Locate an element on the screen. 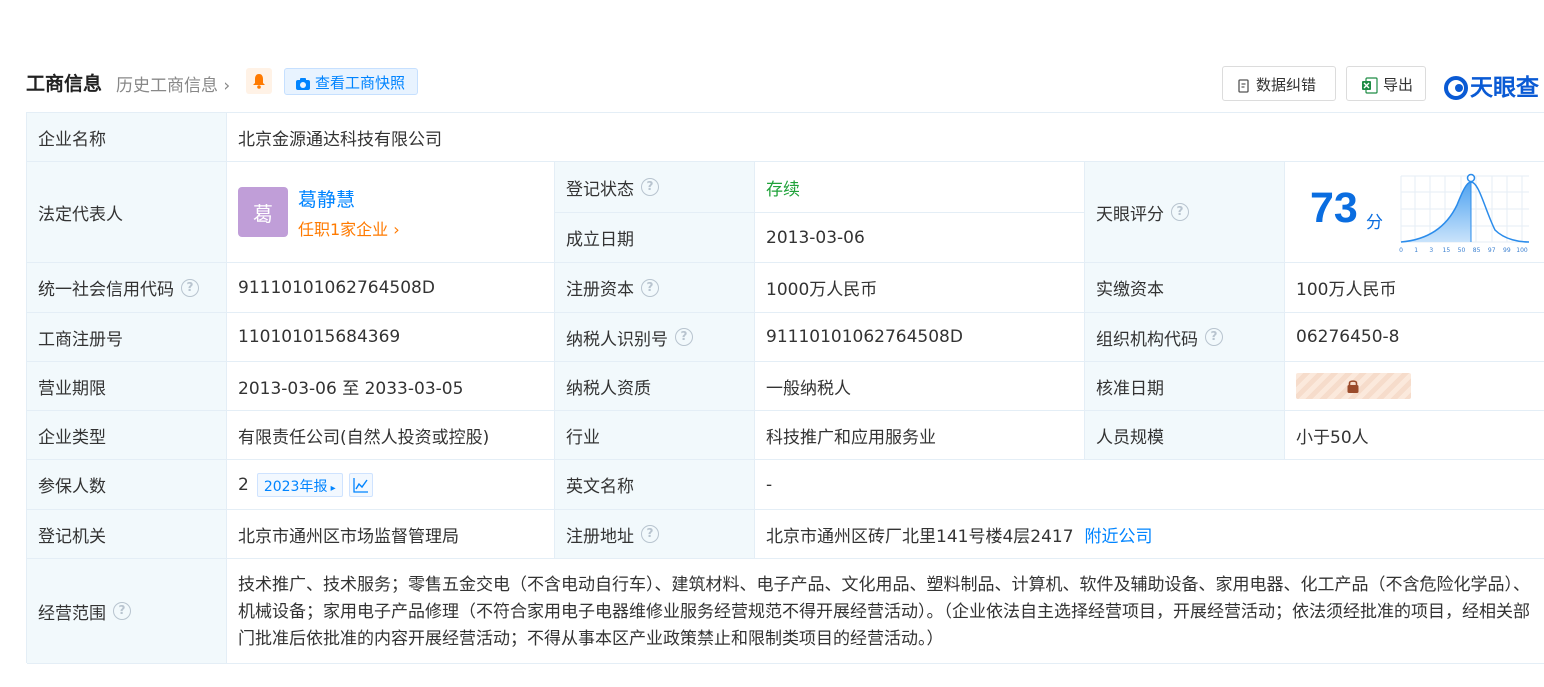  org-code-text: 06276450-8 is located at coordinates (1348, 337).